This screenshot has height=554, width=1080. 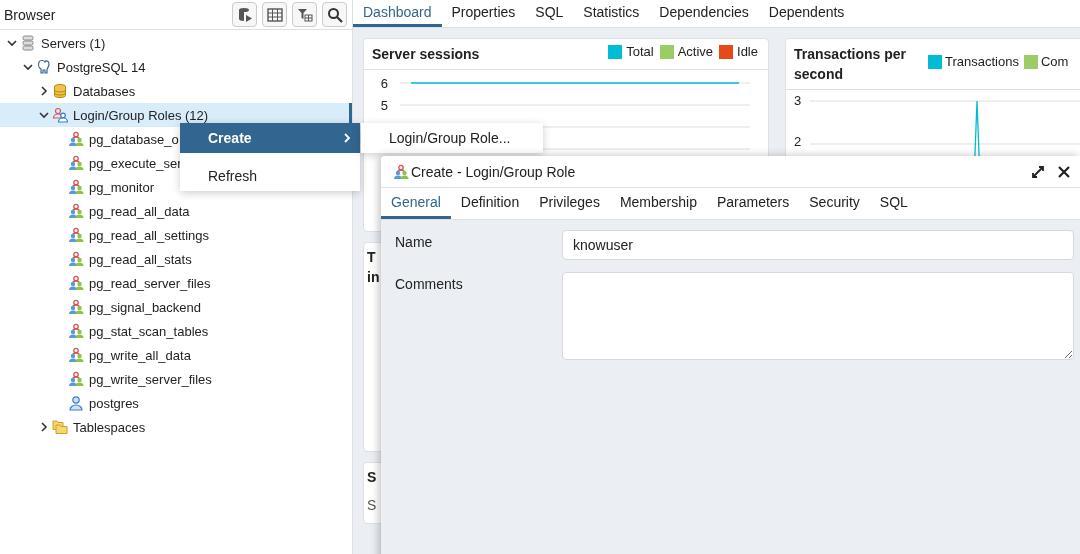 I want to click on database-icon, so click(x=60, y=91).